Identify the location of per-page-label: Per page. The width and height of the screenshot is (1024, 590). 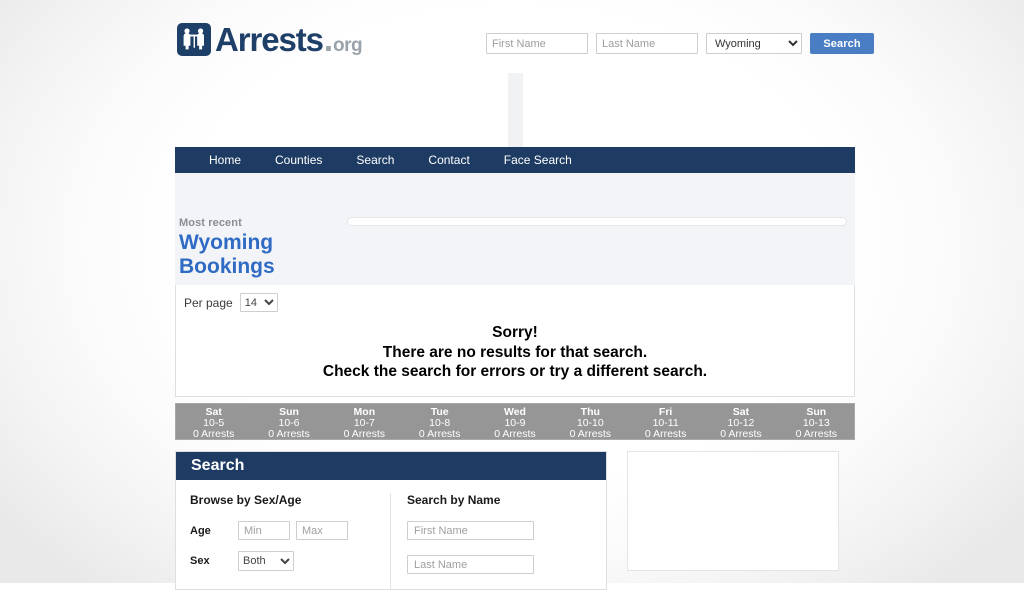
(208, 302).